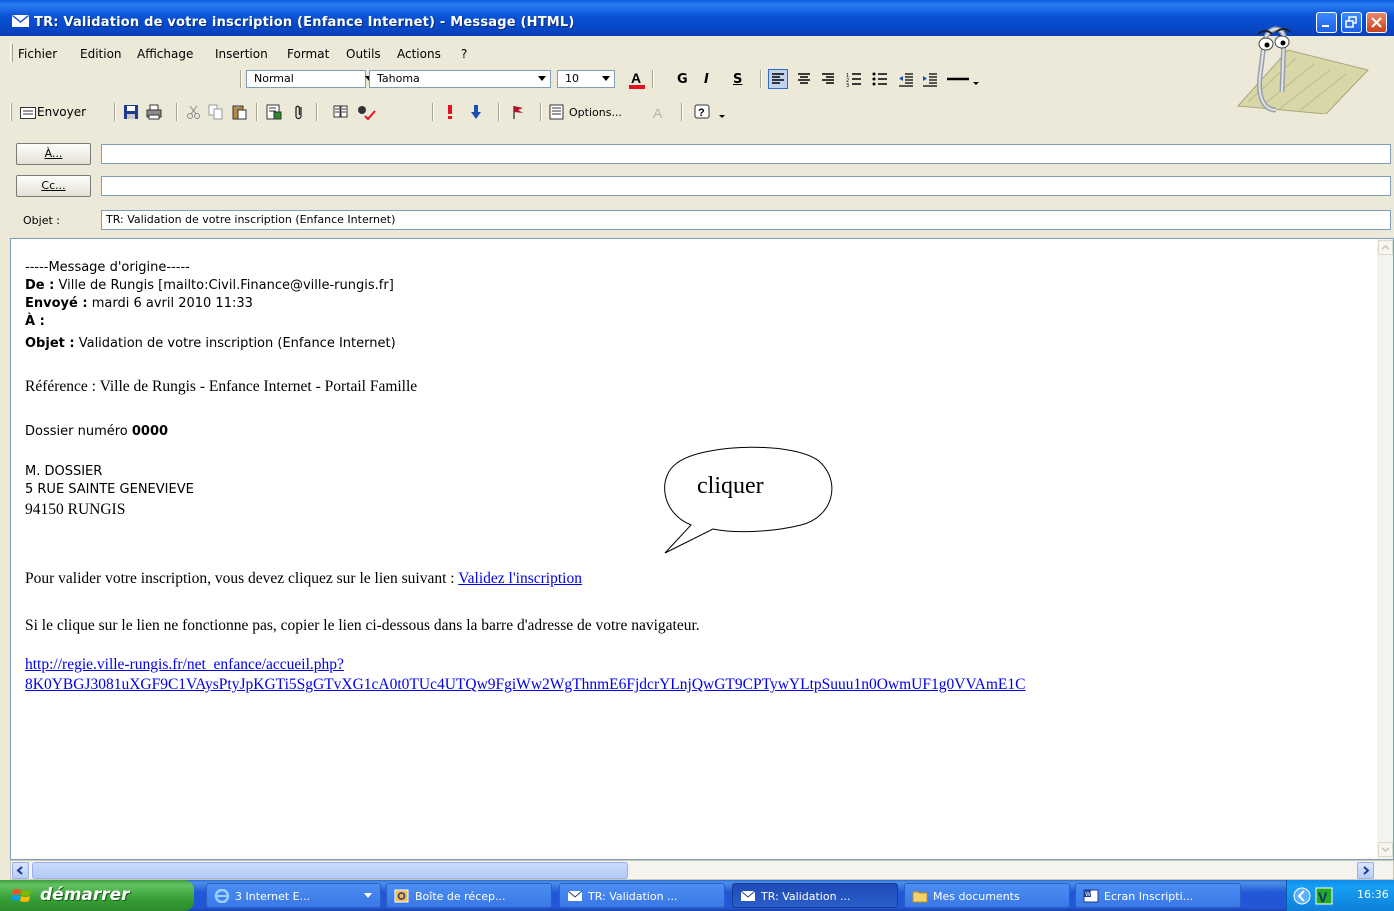 Image resolution: width=1394 pixels, height=911 pixels. What do you see at coordinates (778, 79) in the screenshot?
I see `align-left-button` at bounding box center [778, 79].